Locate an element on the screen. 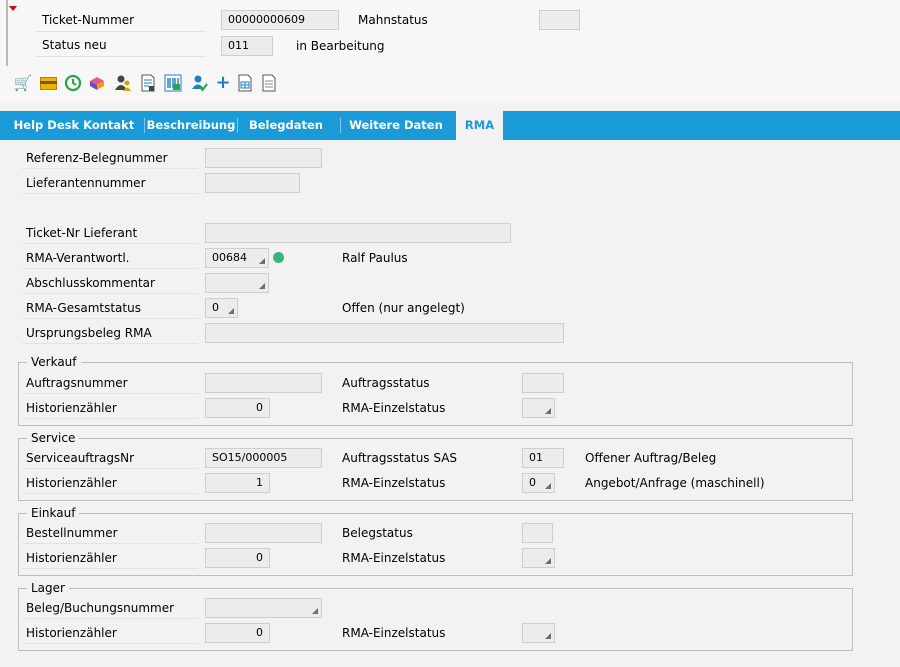 Image resolution: width=900 pixels, height=667 pixels. service-historienzaehler-label: Historienzähler is located at coordinates (110, 483).